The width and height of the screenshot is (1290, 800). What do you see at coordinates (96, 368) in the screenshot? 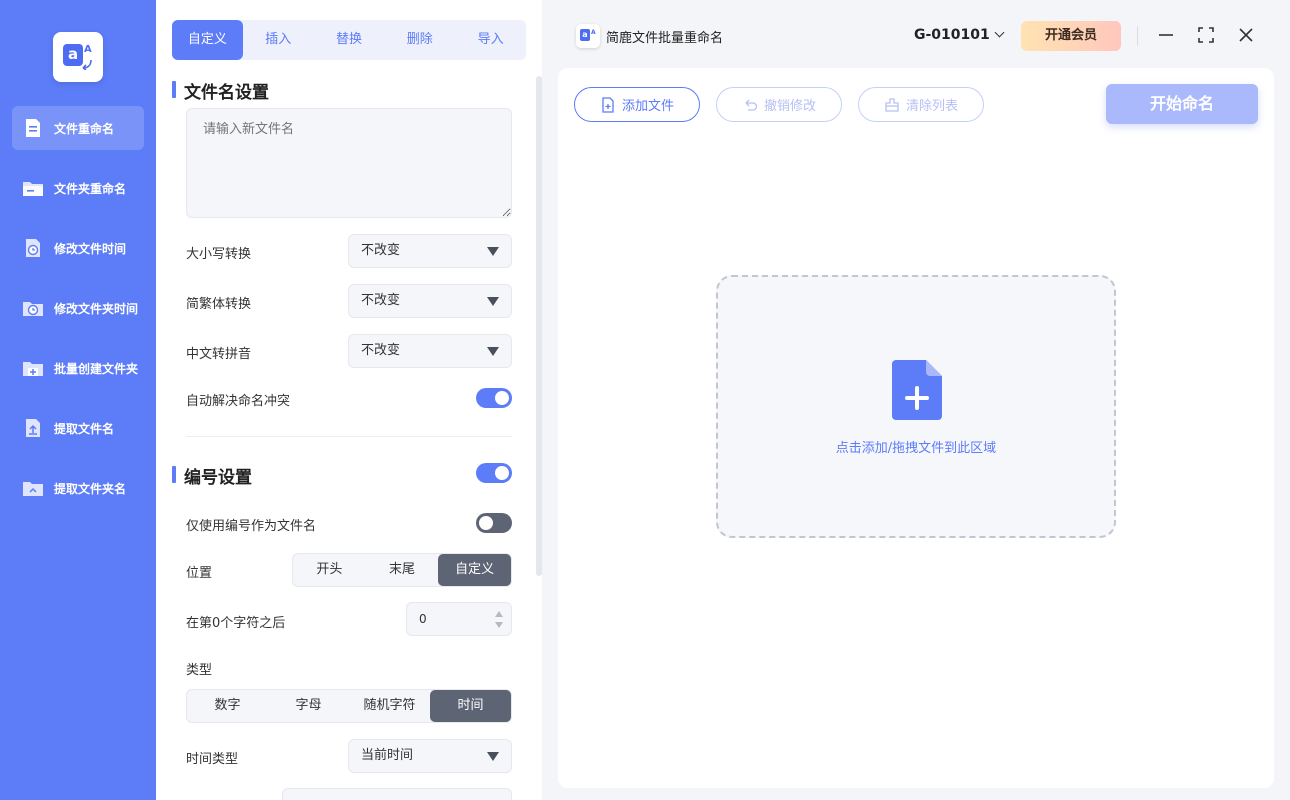
I see `sidebar-item-label: 批量创建文件夹` at bounding box center [96, 368].